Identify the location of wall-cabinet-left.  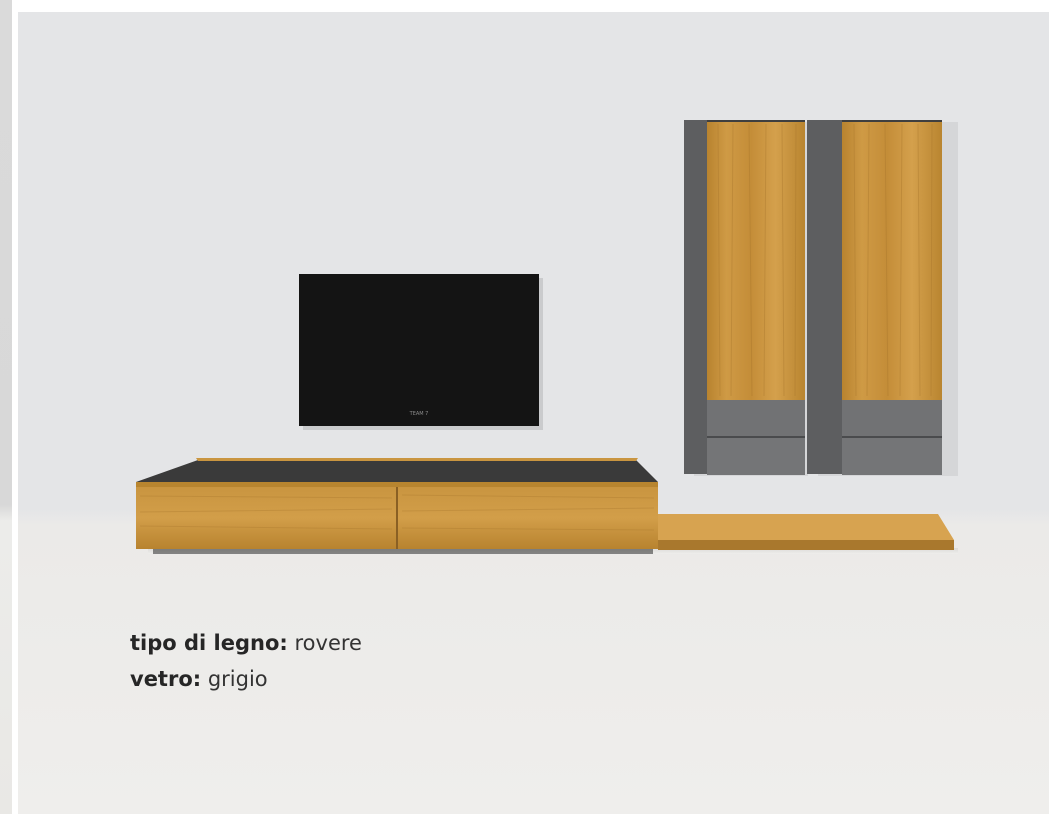
(746, 298).